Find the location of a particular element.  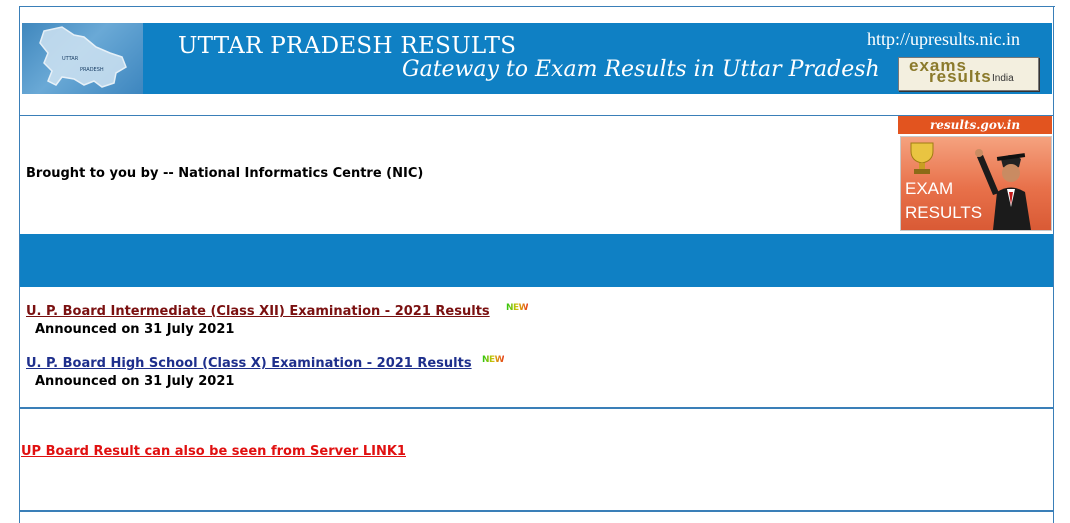

exam-text: EXAM is located at coordinates (929, 188).